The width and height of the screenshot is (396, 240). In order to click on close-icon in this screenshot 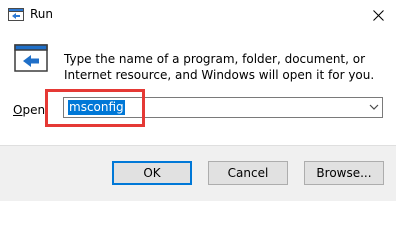, I will do `click(378, 15)`.